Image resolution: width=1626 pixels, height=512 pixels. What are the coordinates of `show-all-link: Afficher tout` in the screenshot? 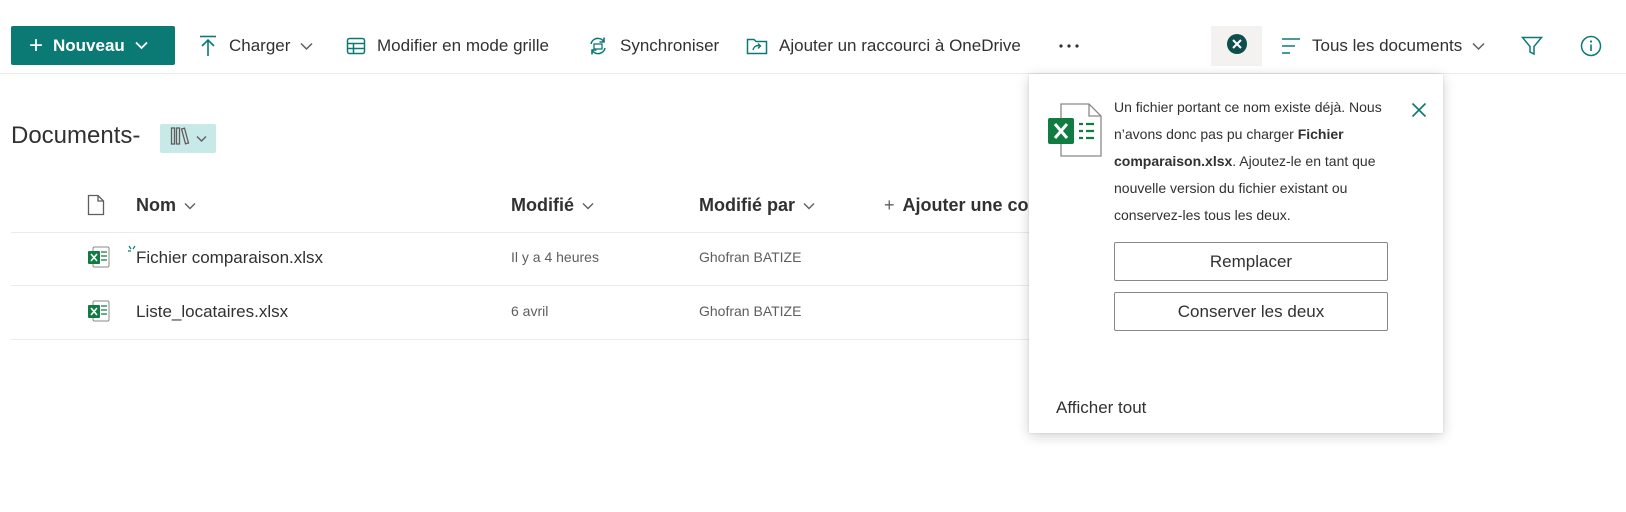 It's located at (1101, 408).